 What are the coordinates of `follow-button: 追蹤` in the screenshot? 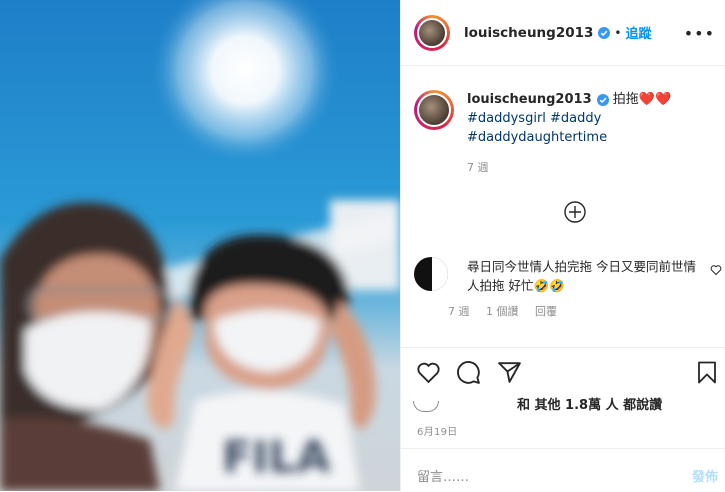 It's located at (638, 32).